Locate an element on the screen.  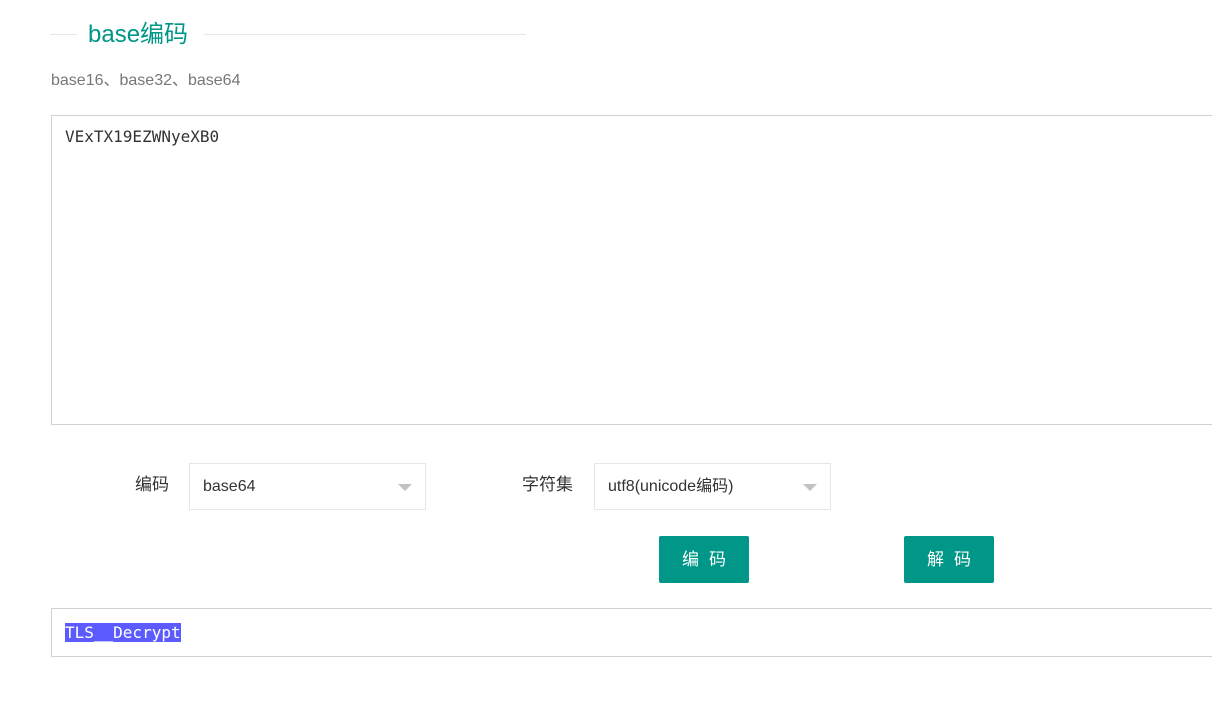
page-subtitle: base16、base32、base64 is located at coordinates (146, 80).